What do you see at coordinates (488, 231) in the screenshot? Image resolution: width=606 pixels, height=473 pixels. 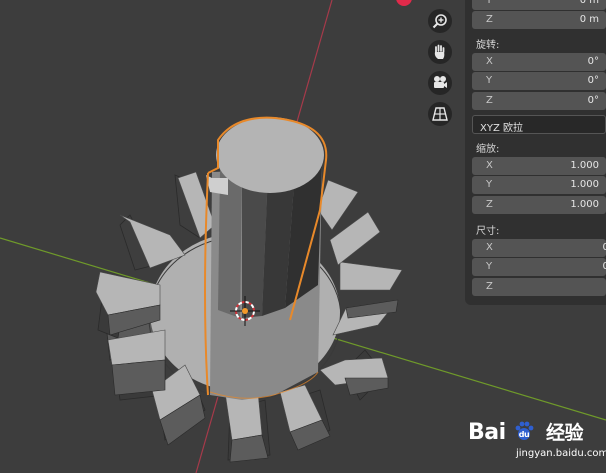 I see `dimensions-label: 尺寸:` at bounding box center [488, 231].